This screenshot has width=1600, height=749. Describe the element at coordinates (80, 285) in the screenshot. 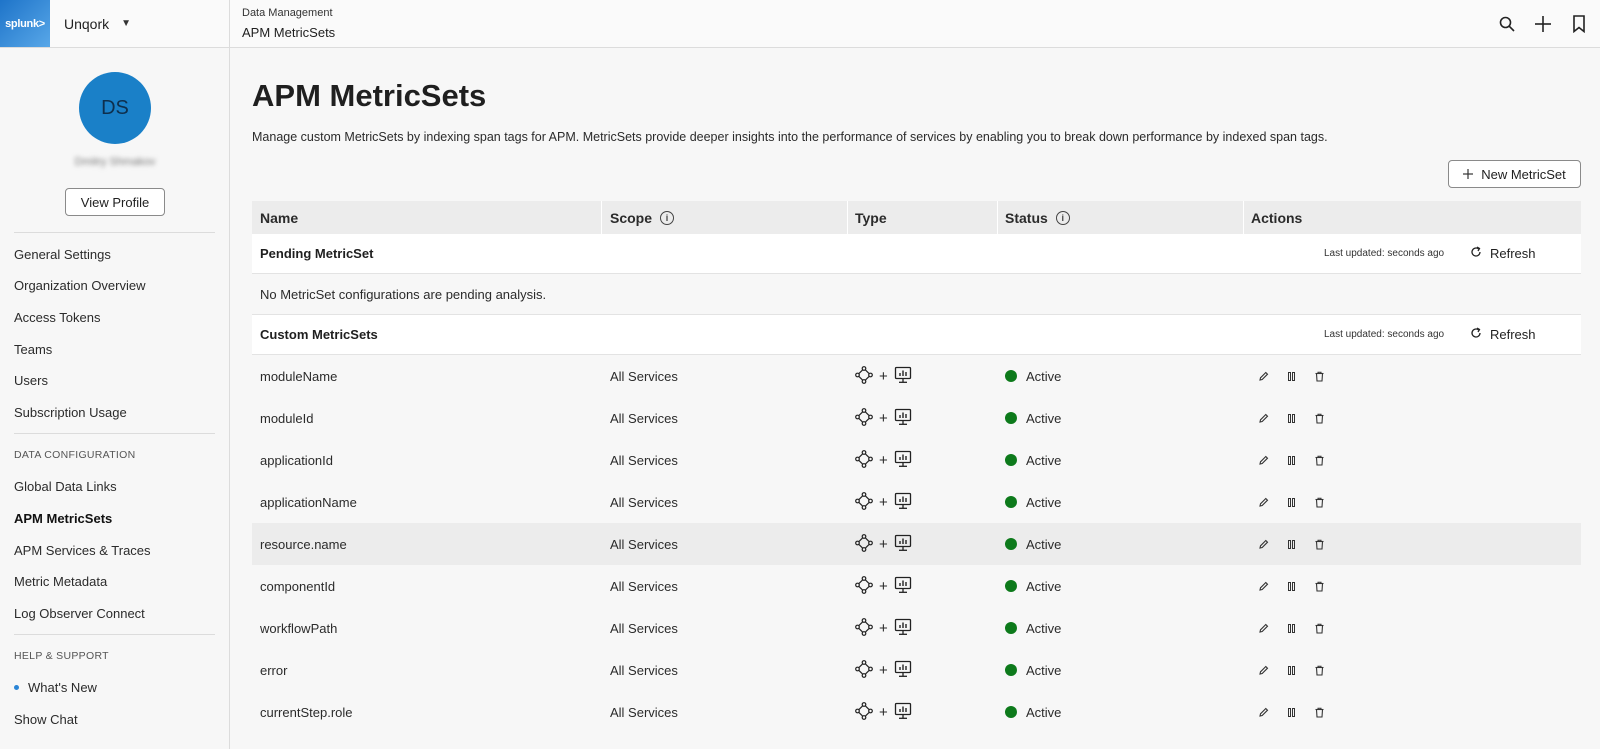

I see `sidebar-item-organization-overview: Organization Overview` at that location.